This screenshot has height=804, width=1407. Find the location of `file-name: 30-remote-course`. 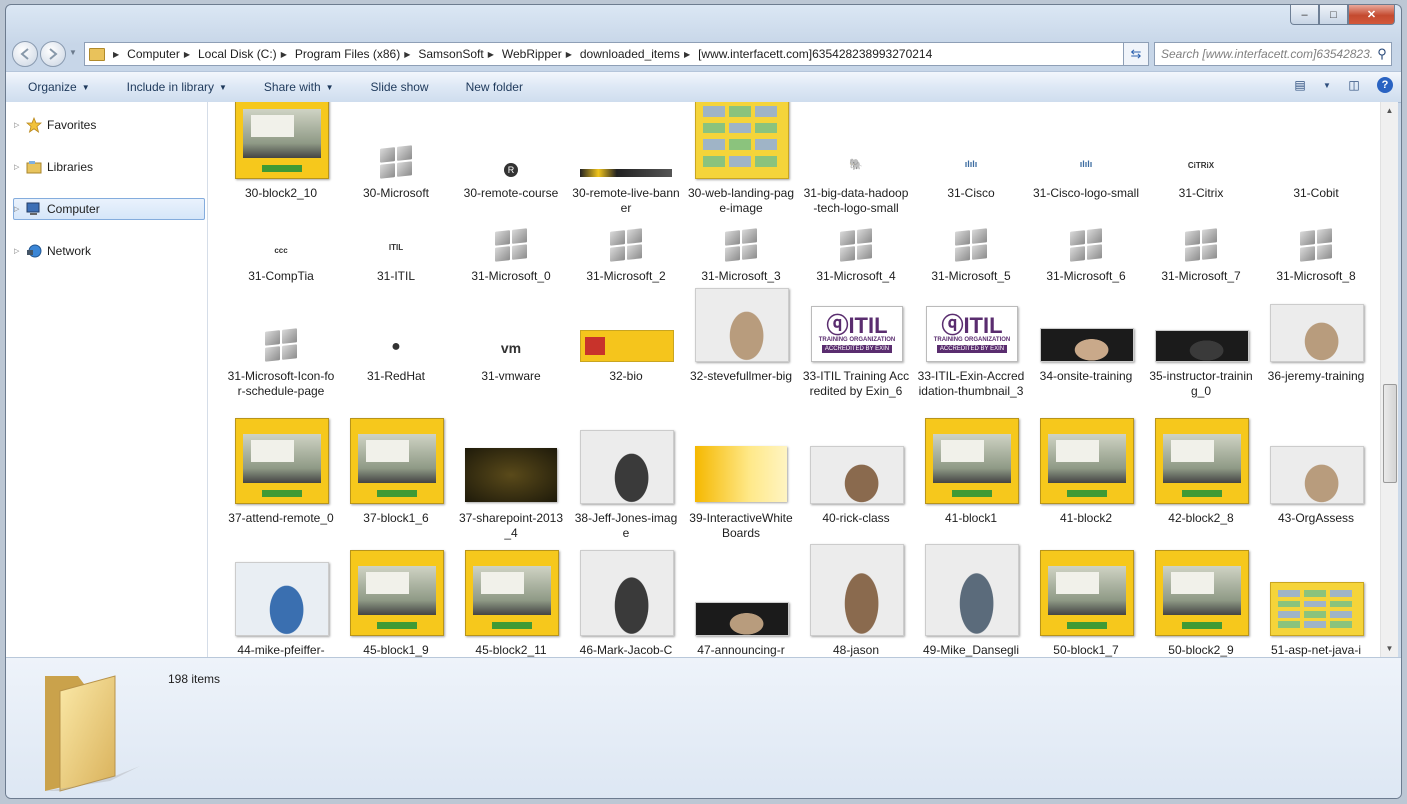

file-name: 30-remote-course is located at coordinates (511, 193).